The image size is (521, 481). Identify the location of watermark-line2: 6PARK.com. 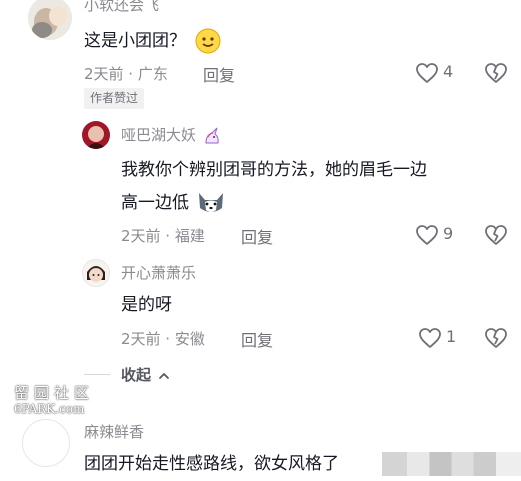
(49, 409).